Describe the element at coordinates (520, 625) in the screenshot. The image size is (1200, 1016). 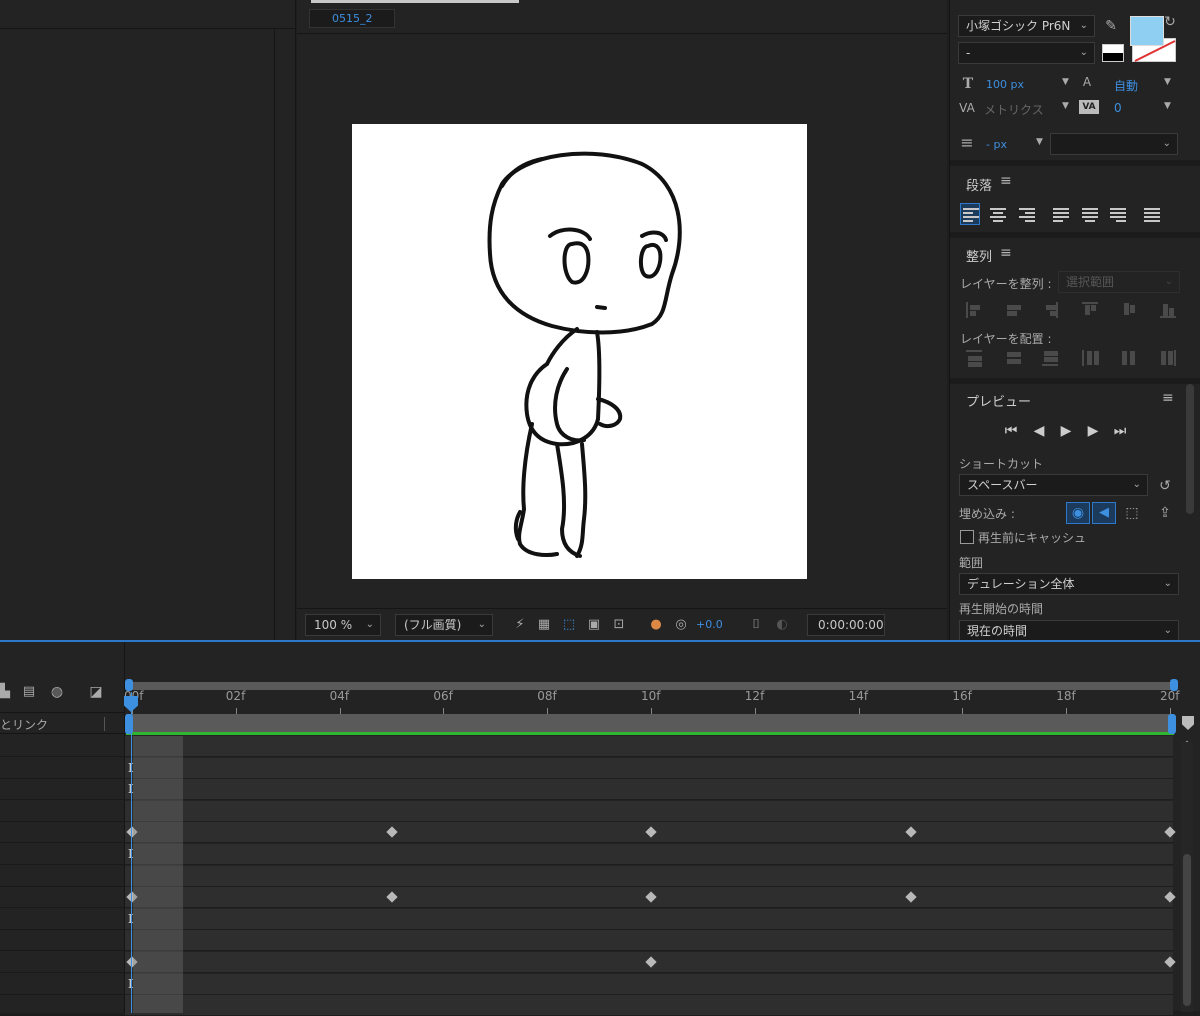
I see `fast-preview-icon: ⚡` at that location.